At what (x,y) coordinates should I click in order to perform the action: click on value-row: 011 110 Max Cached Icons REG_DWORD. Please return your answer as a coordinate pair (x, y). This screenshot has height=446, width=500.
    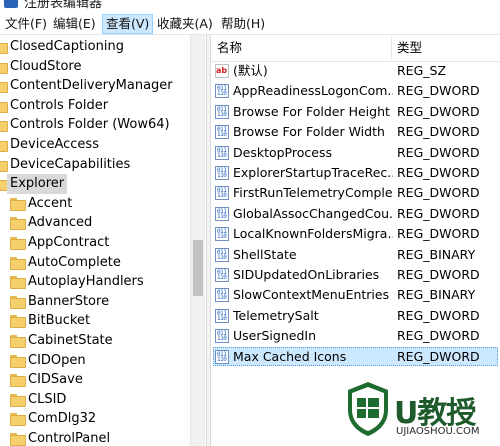
    Looking at the image, I should click on (355, 356).